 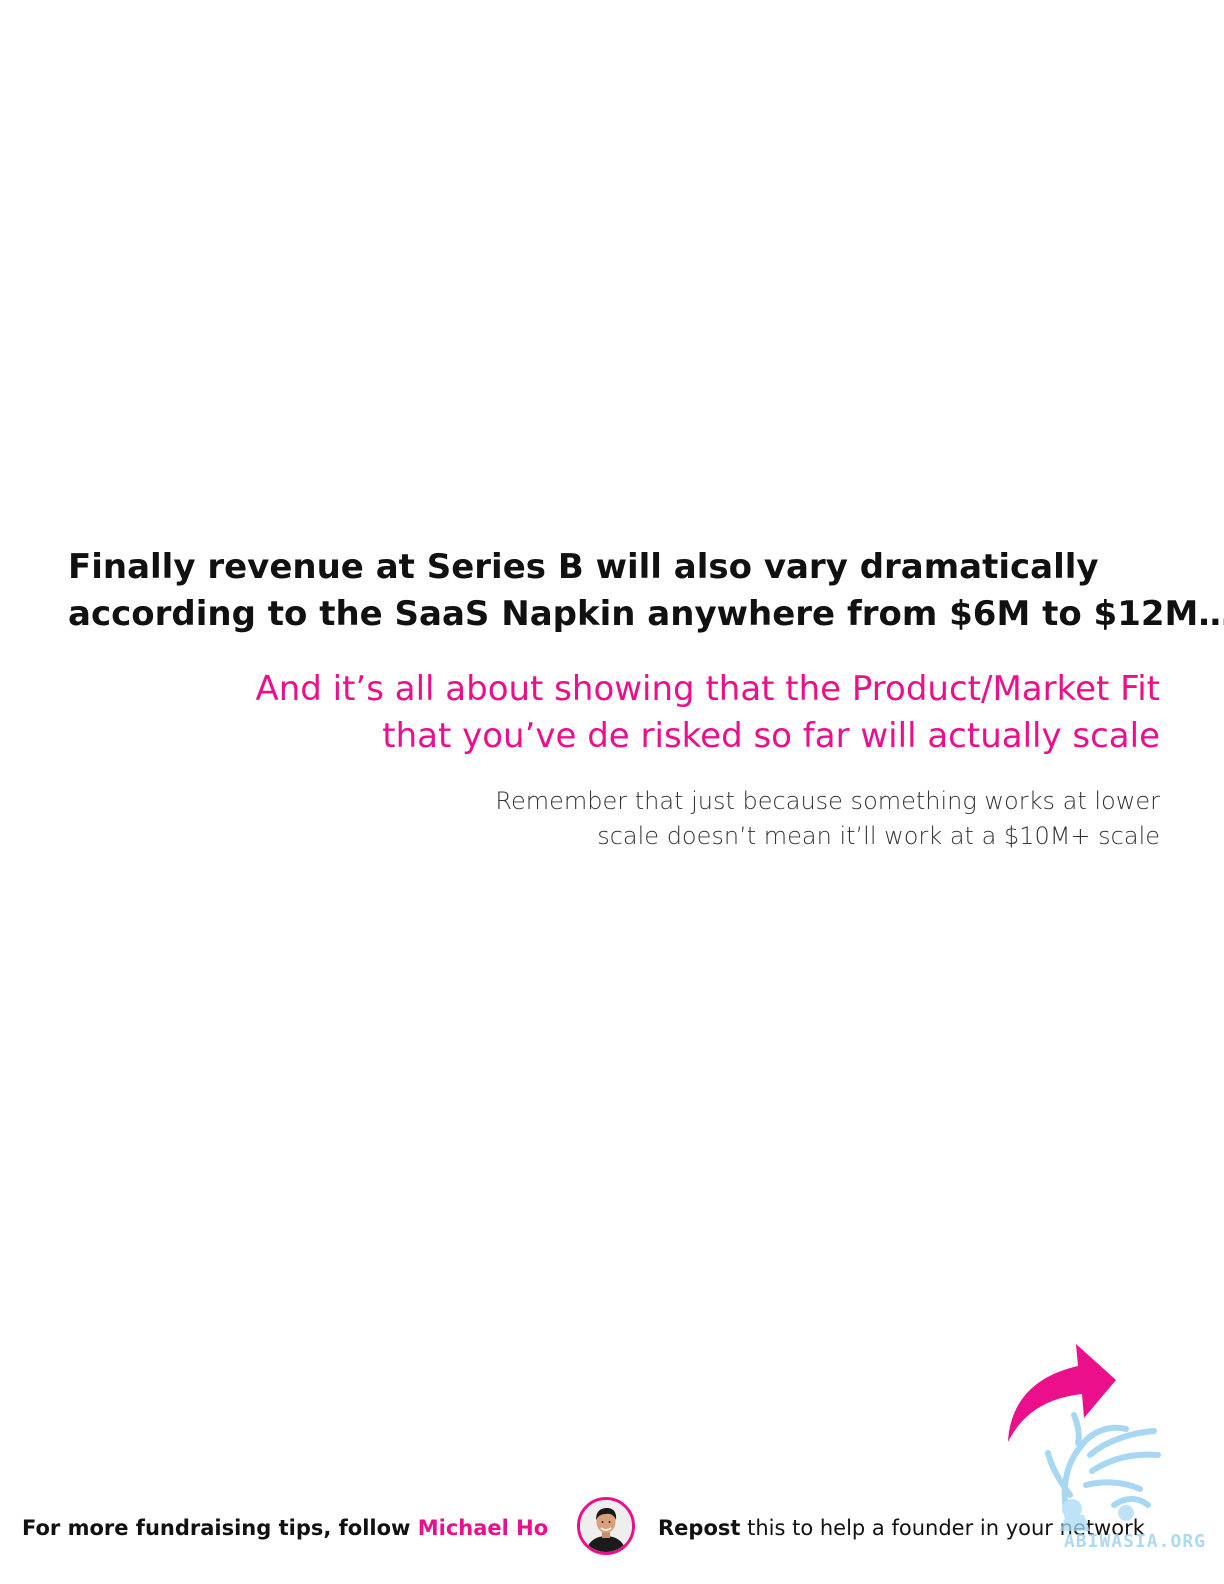 I want to click on watermark-logo-icon, so click(x=1103, y=1471).